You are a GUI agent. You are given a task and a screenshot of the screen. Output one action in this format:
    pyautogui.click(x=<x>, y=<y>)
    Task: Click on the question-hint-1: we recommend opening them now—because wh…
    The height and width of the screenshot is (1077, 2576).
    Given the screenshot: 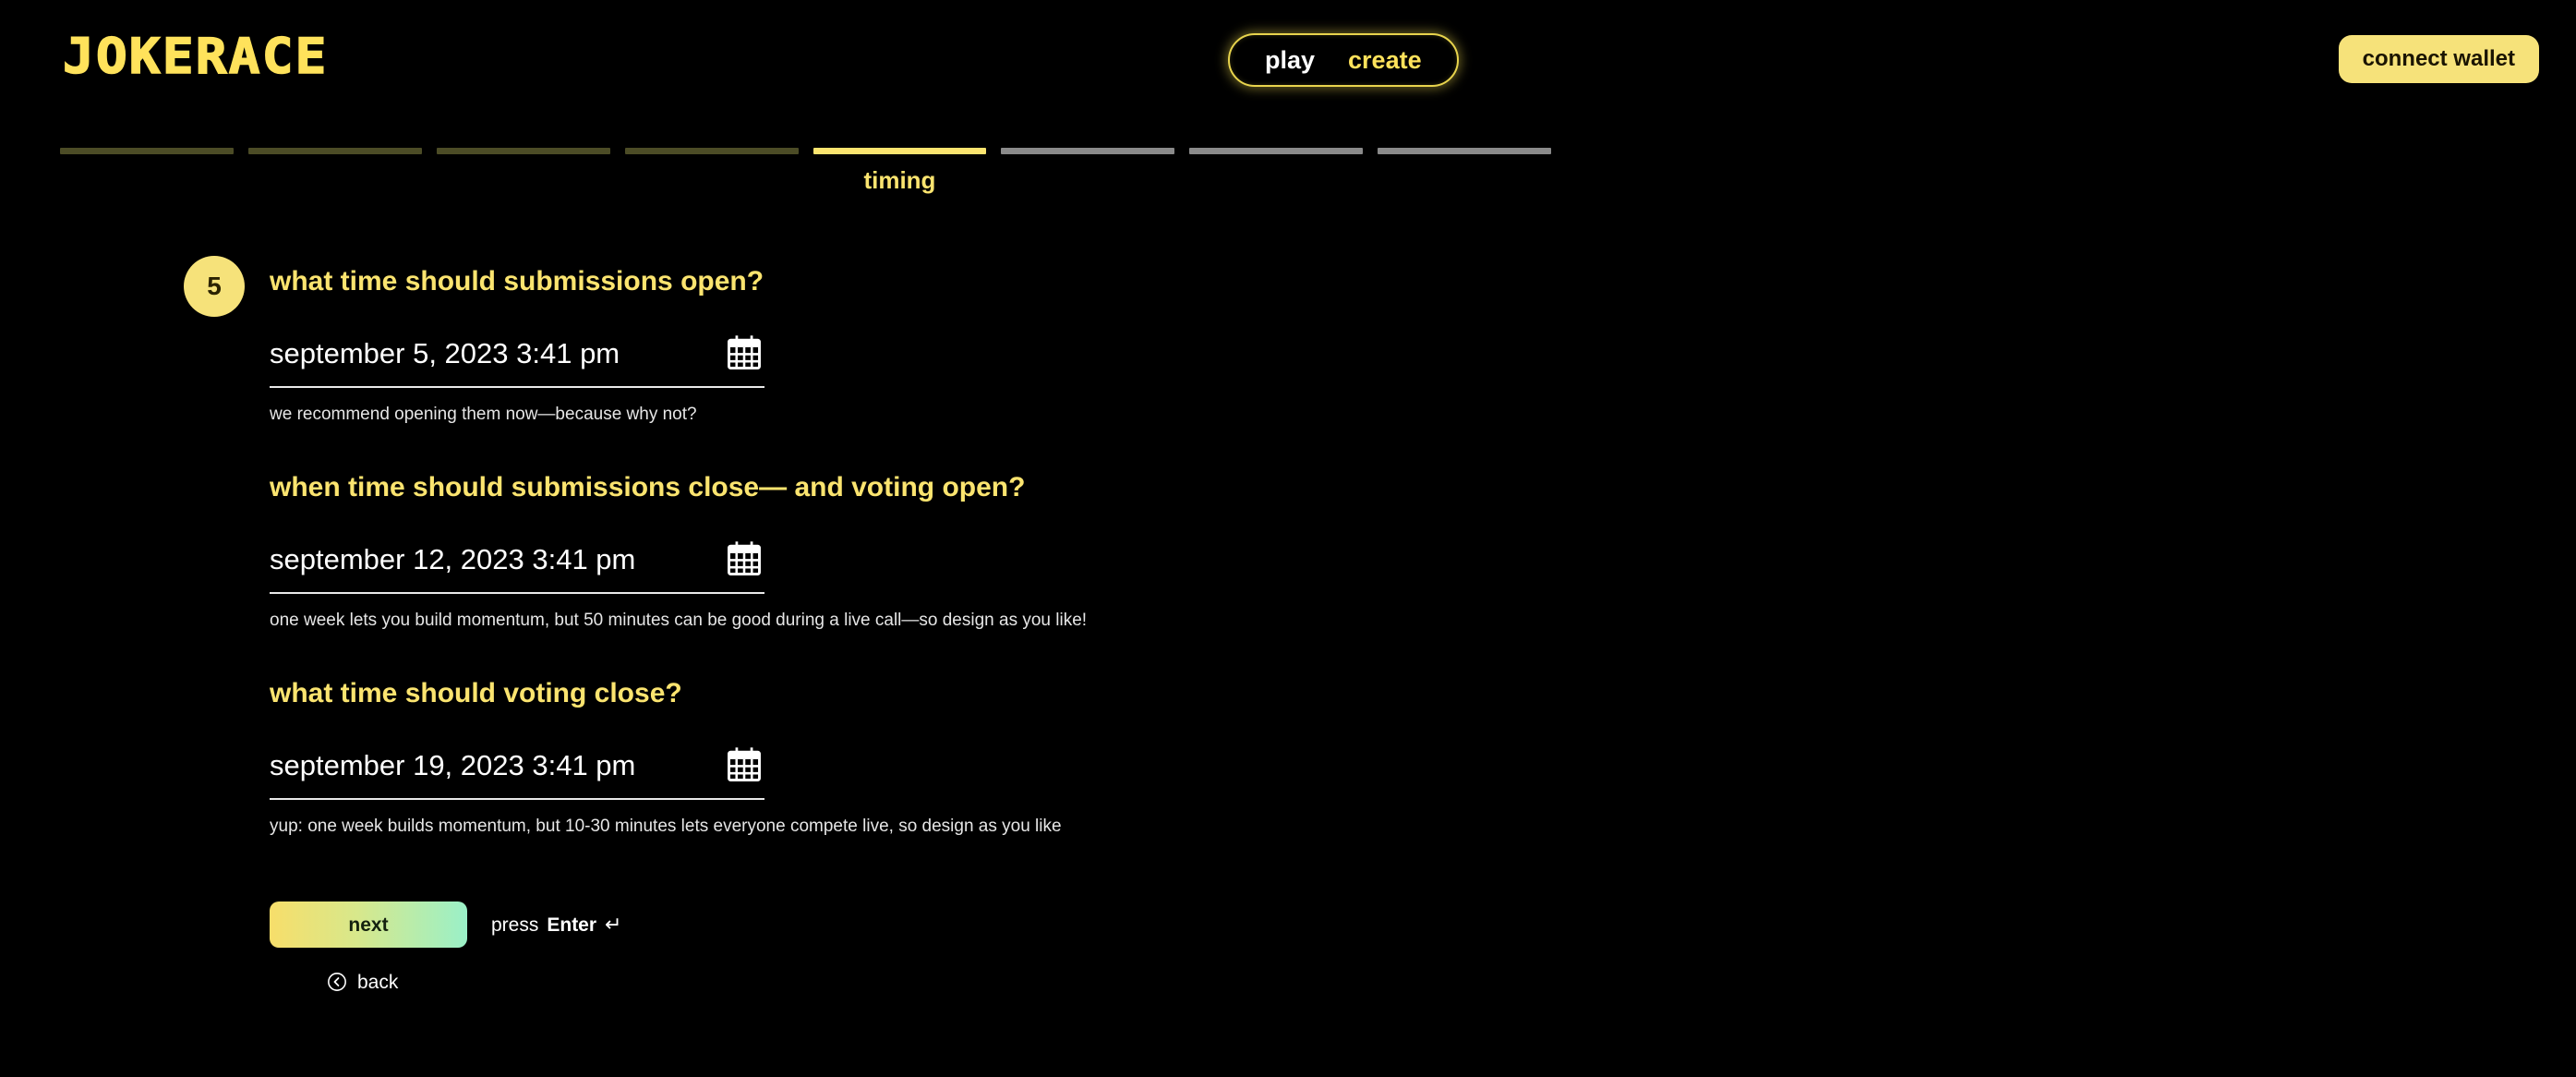 What is the action you would take?
    pyautogui.click(x=484, y=414)
    